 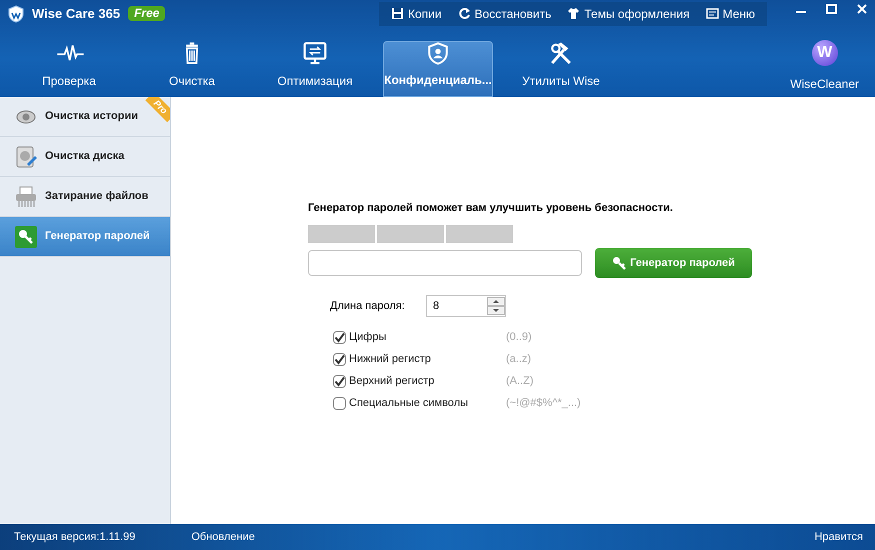 What do you see at coordinates (427, 403) in the screenshot?
I see `option-label: Специальные символы` at bounding box center [427, 403].